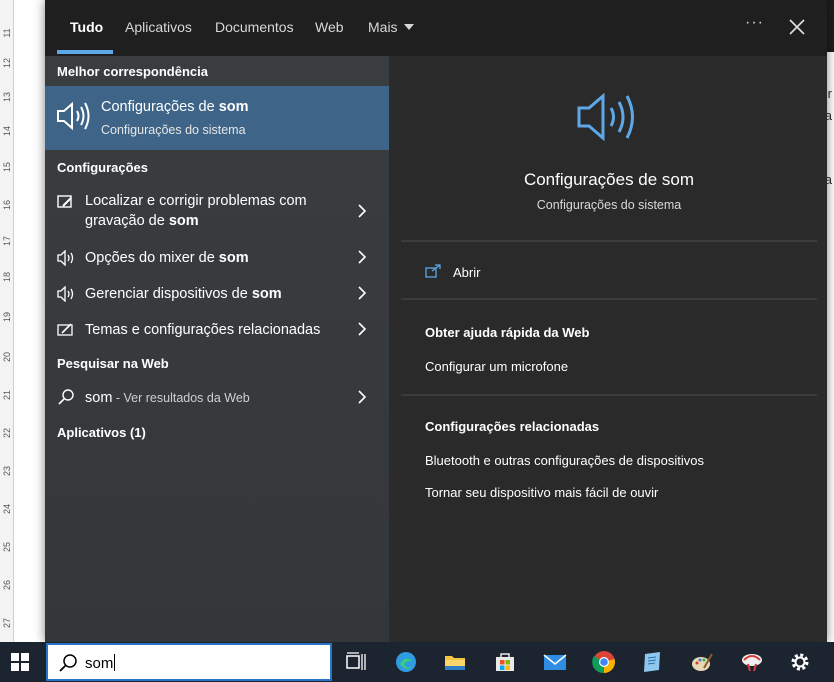 The image size is (834, 682). Describe the element at coordinates (127, 221) in the screenshot. I see `label-line2: gravação de` at that location.